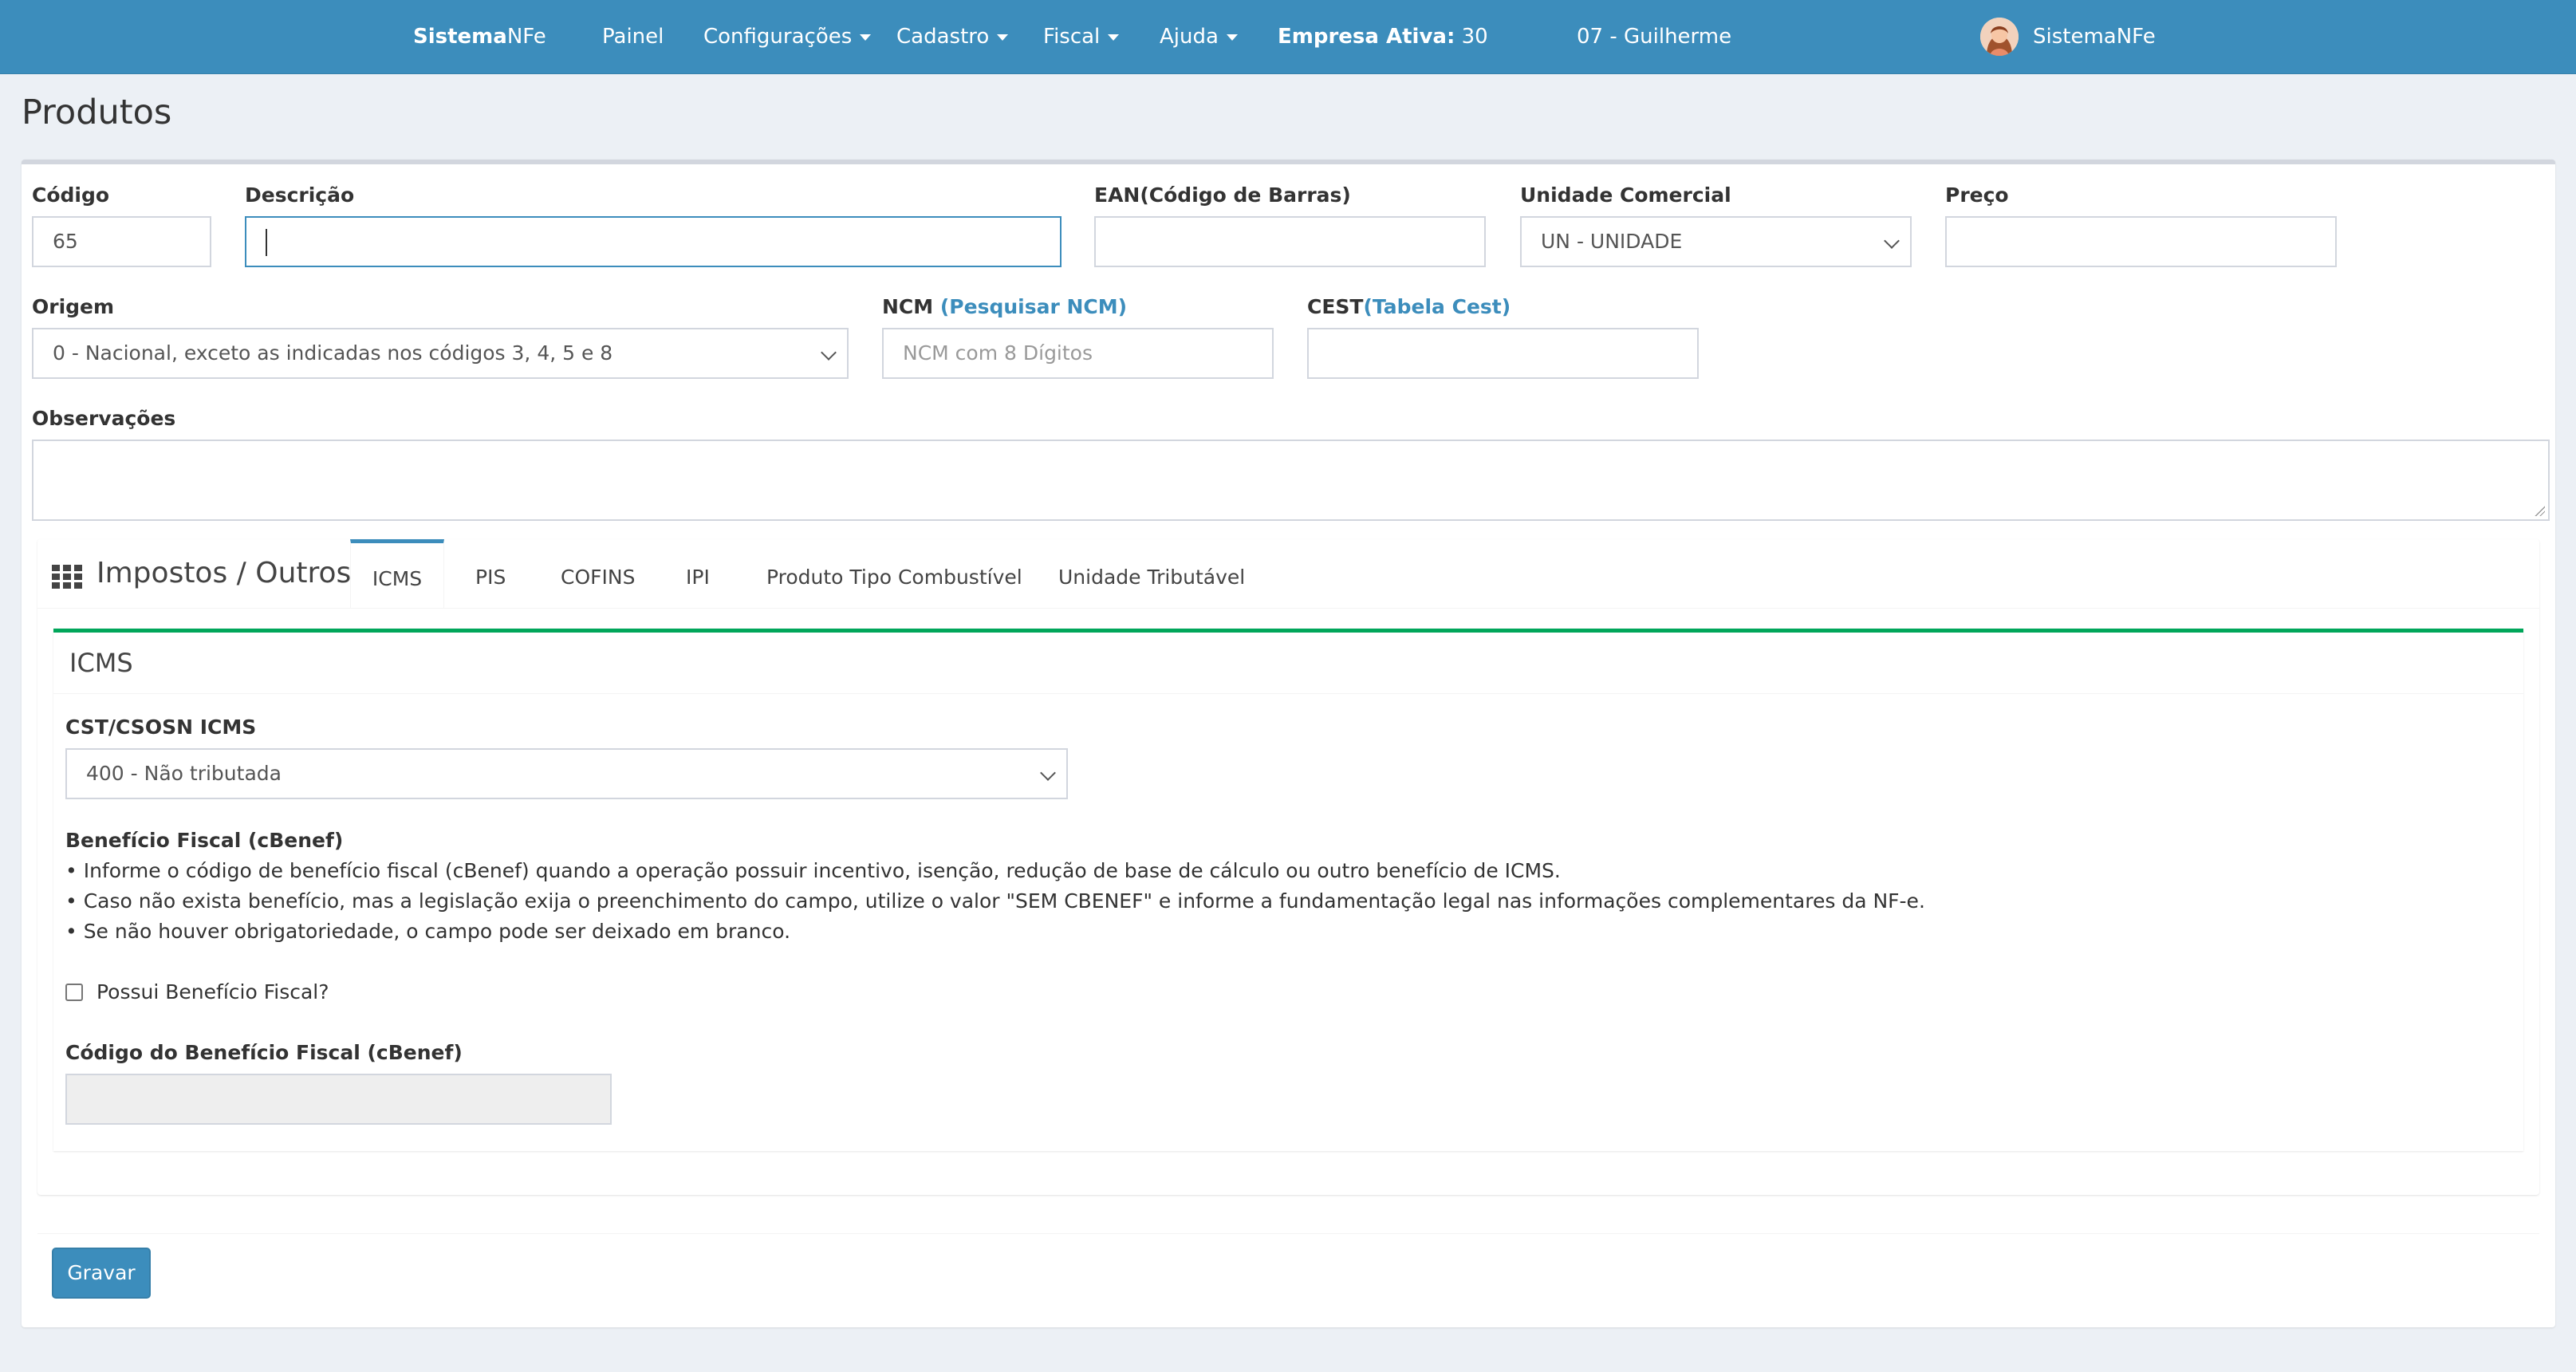 The height and width of the screenshot is (1372, 2576). What do you see at coordinates (213, 991) in the screenshot?
I see `beneficio-checkbox-label: Possui Benefício Fiscal?` at bounding box center [213, 991].